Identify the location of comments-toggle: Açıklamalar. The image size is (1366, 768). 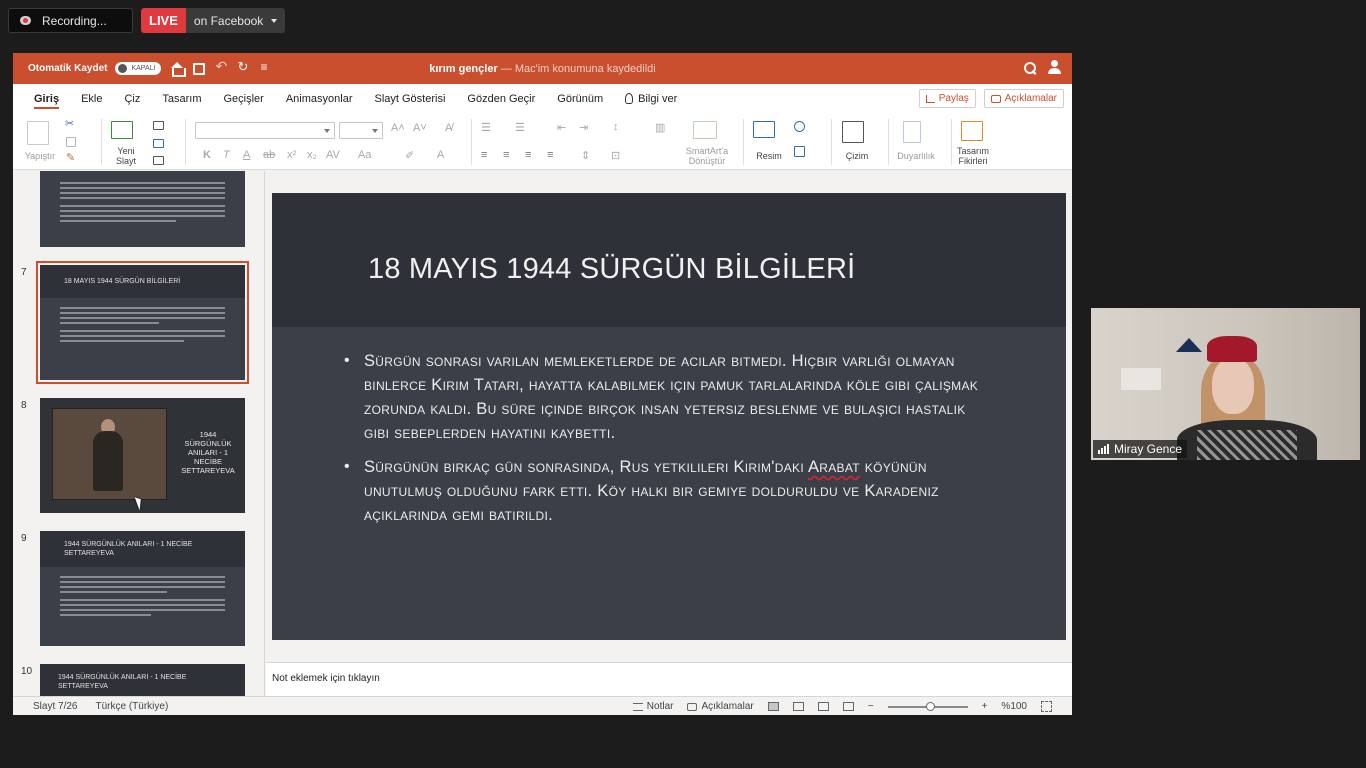
(720, 706).